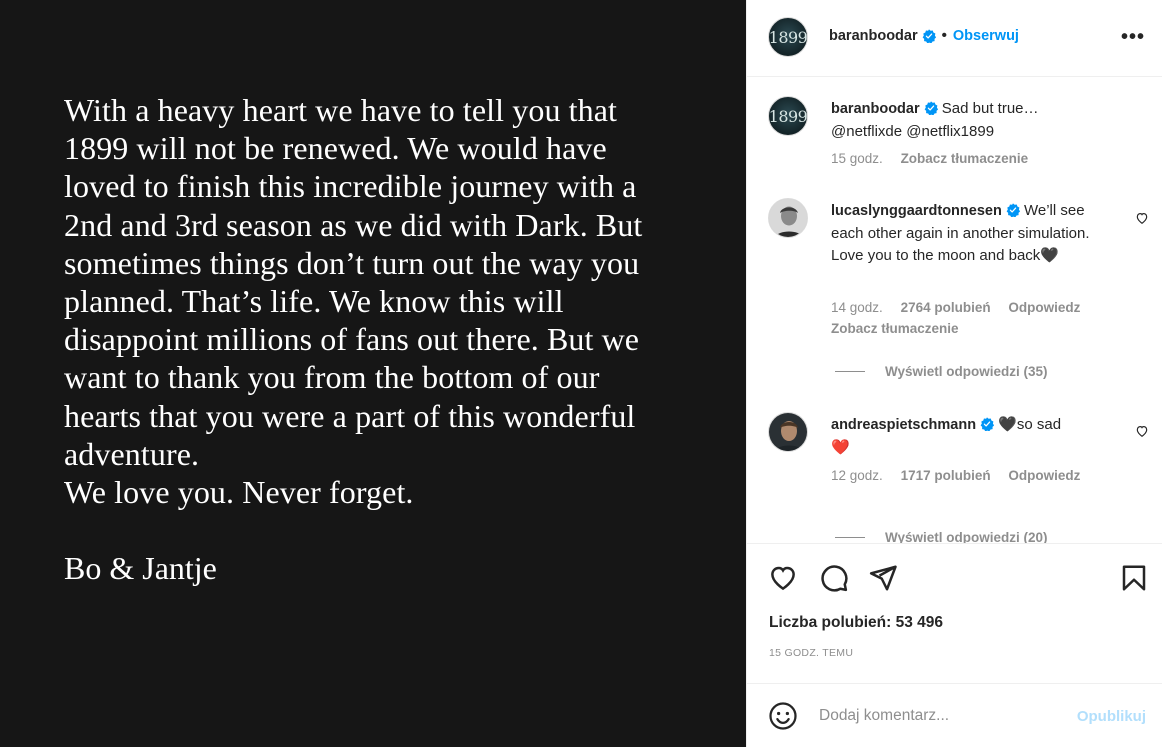  What do you see at coordinates (883, 578) in the screenshot?
I see `share-paper-plane-icon` at bounding box center [883, 578].